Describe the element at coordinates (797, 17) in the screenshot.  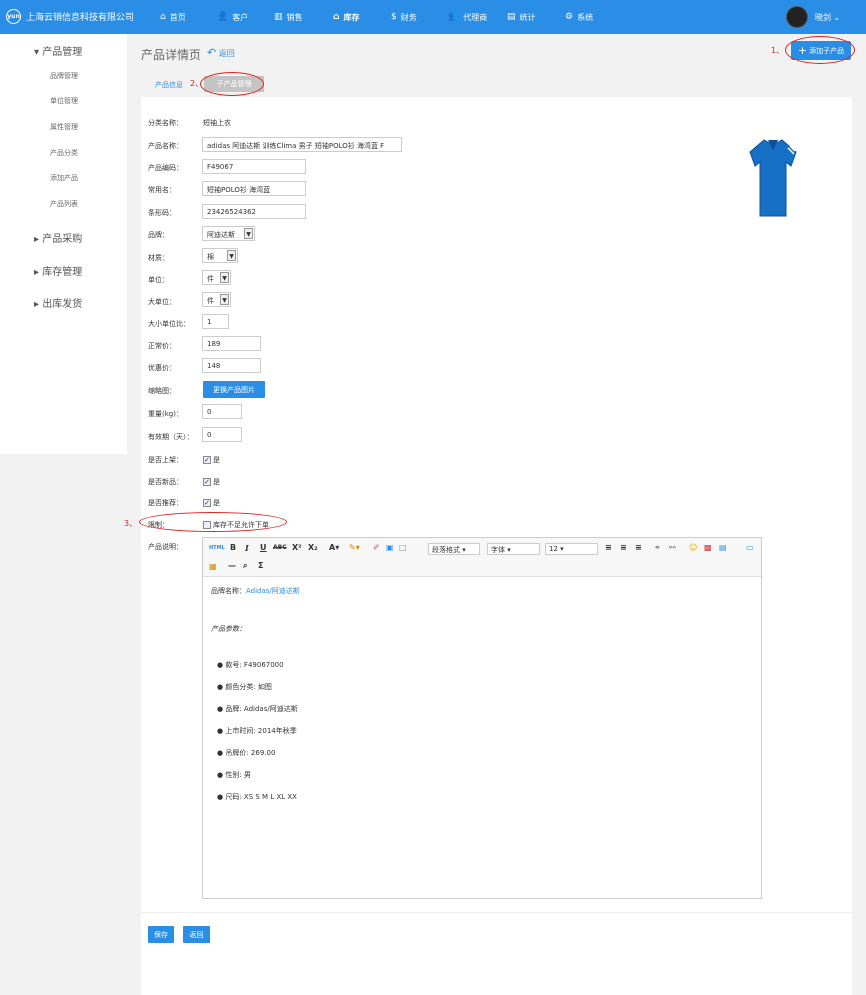
I see `avatar` at that location.